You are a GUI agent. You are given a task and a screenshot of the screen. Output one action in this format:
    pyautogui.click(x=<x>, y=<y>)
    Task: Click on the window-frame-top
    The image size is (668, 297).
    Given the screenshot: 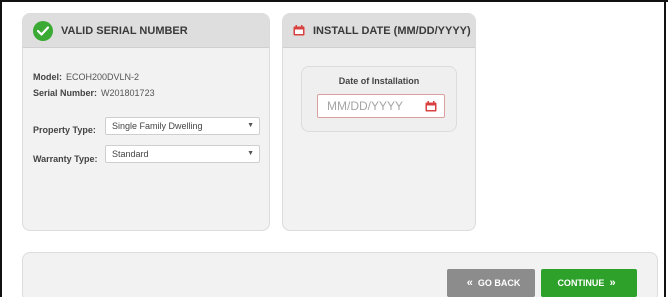 What is the action you would take?
    pyautogui.click(x=334, y=1)
    